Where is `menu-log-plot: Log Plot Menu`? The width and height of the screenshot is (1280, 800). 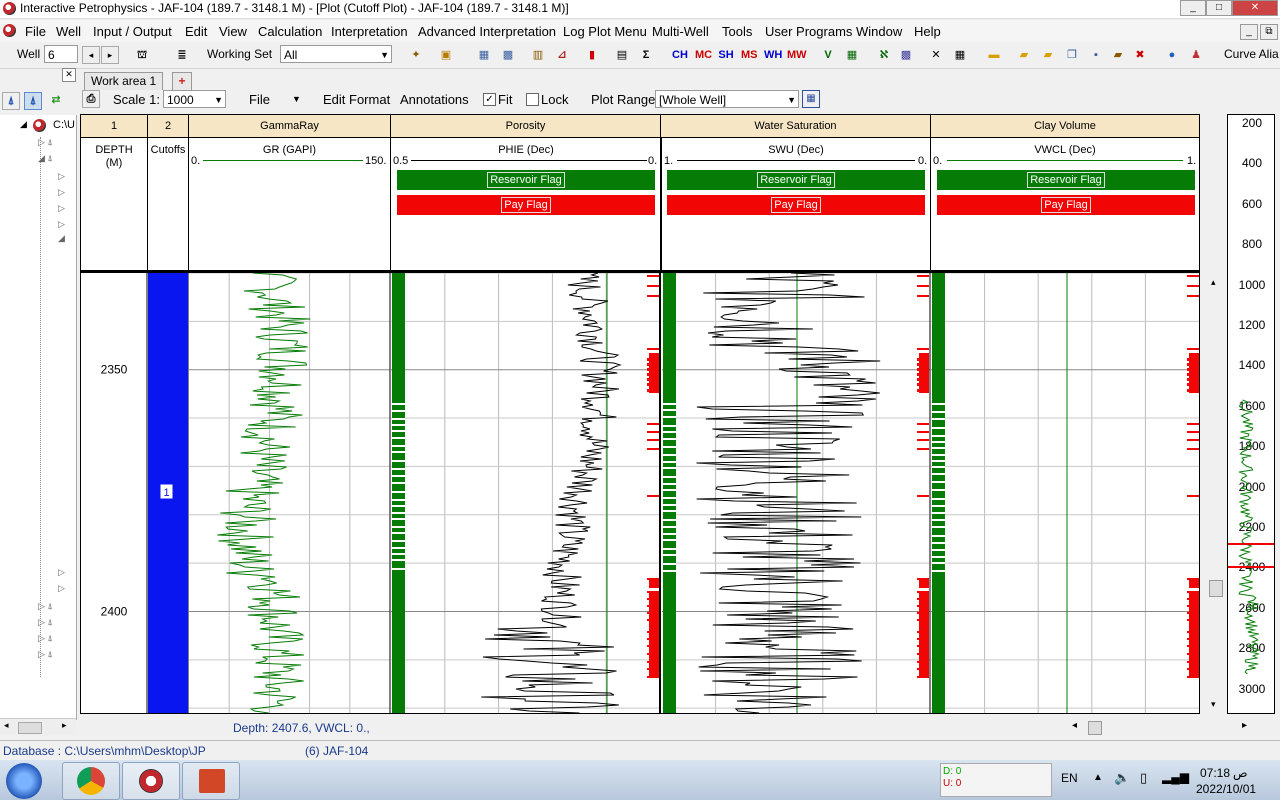 menu-log-plot: Log Plot Menu is located at coordinates (605, 31).